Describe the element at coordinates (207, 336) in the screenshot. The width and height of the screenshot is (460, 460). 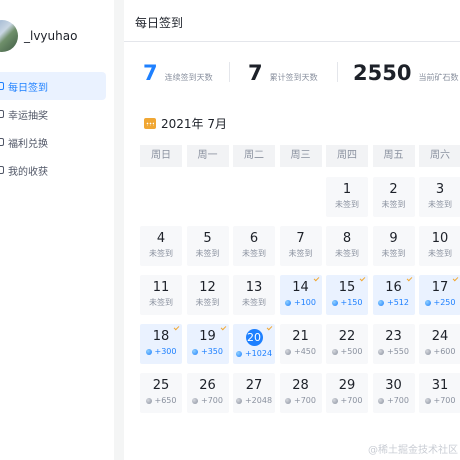
I see `day-number: 19` at that location.